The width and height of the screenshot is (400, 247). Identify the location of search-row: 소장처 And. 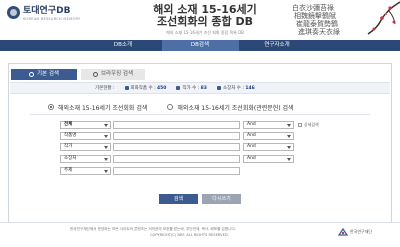
(177, 159).